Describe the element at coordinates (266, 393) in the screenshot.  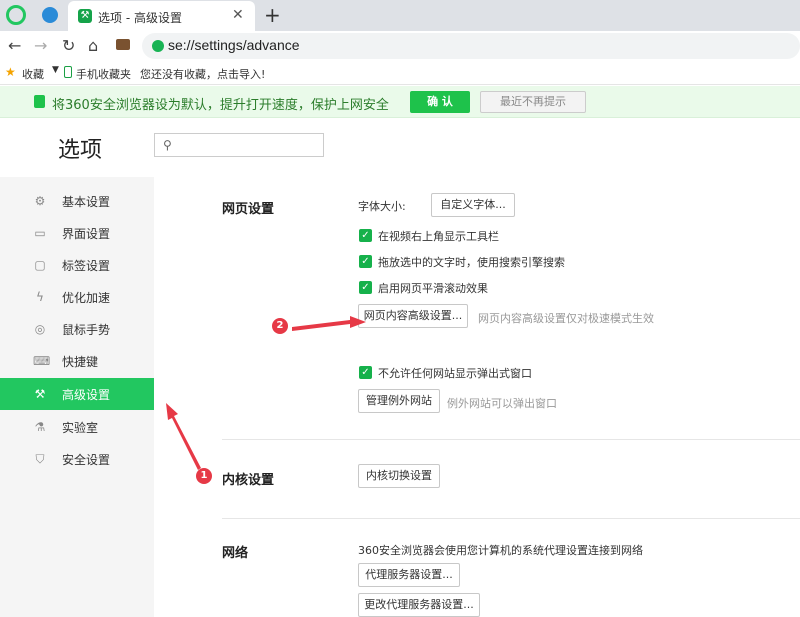
I see `annotation-arrows` at that location.